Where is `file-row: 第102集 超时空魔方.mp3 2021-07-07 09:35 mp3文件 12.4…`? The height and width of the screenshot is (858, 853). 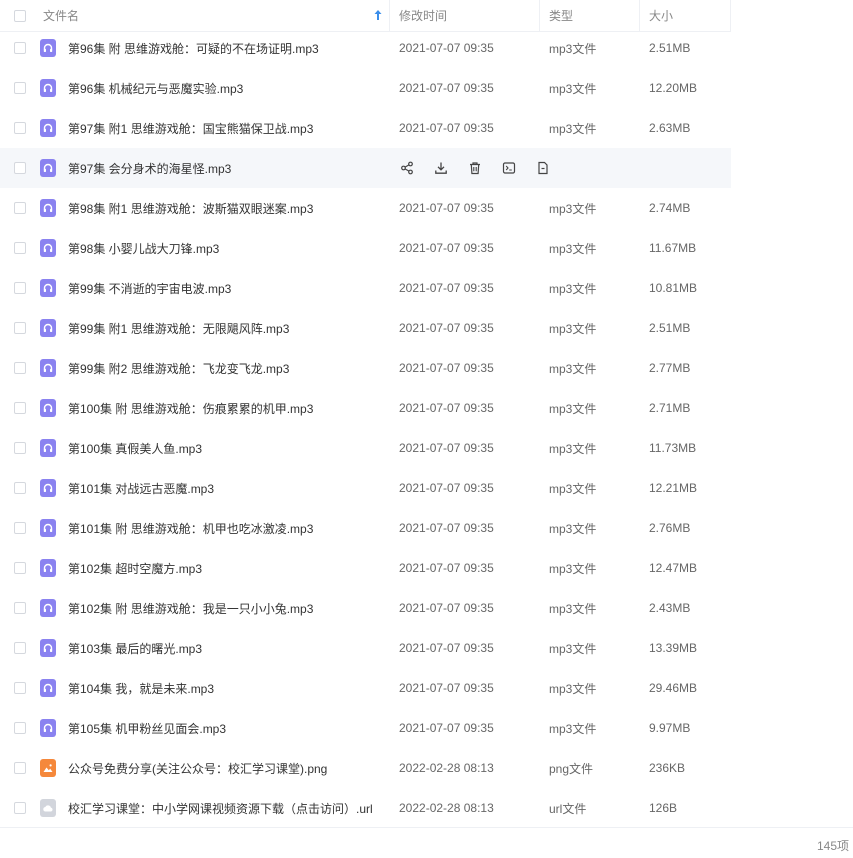
file-row: 第102集 超时空魔方.mp3 2021-07-07 09:35 mp3文件 12.4… is located at coordinates (365, 568).